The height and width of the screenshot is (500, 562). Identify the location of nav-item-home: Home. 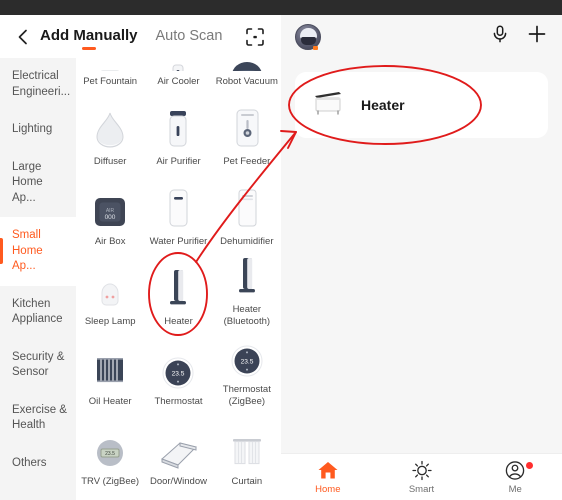
(328, 477).